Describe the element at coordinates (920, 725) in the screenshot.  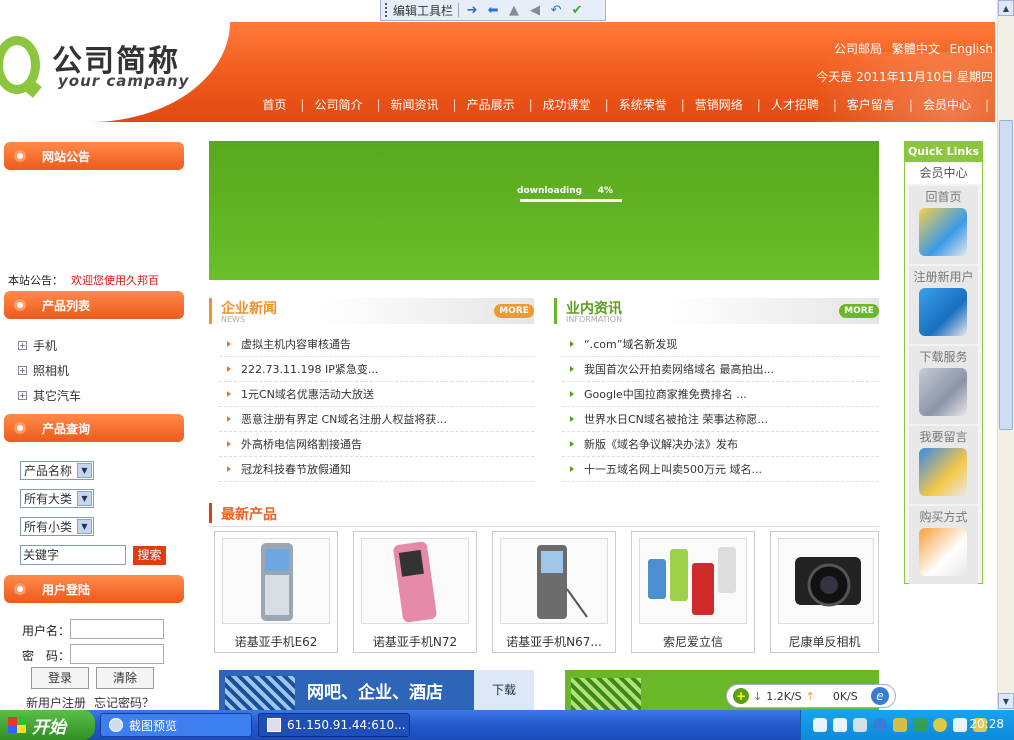
I see `shield-icon` at that location.